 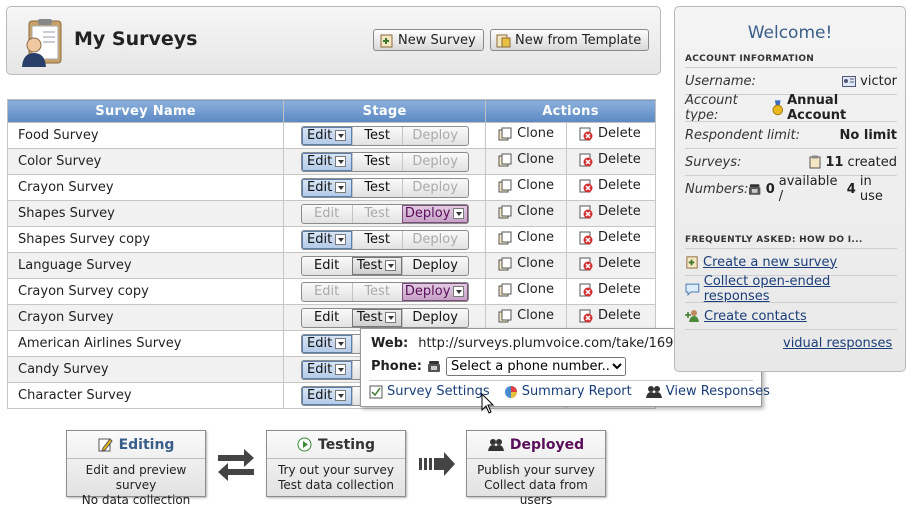 I want to click on id-card-icon, so click(x=849, y=81).